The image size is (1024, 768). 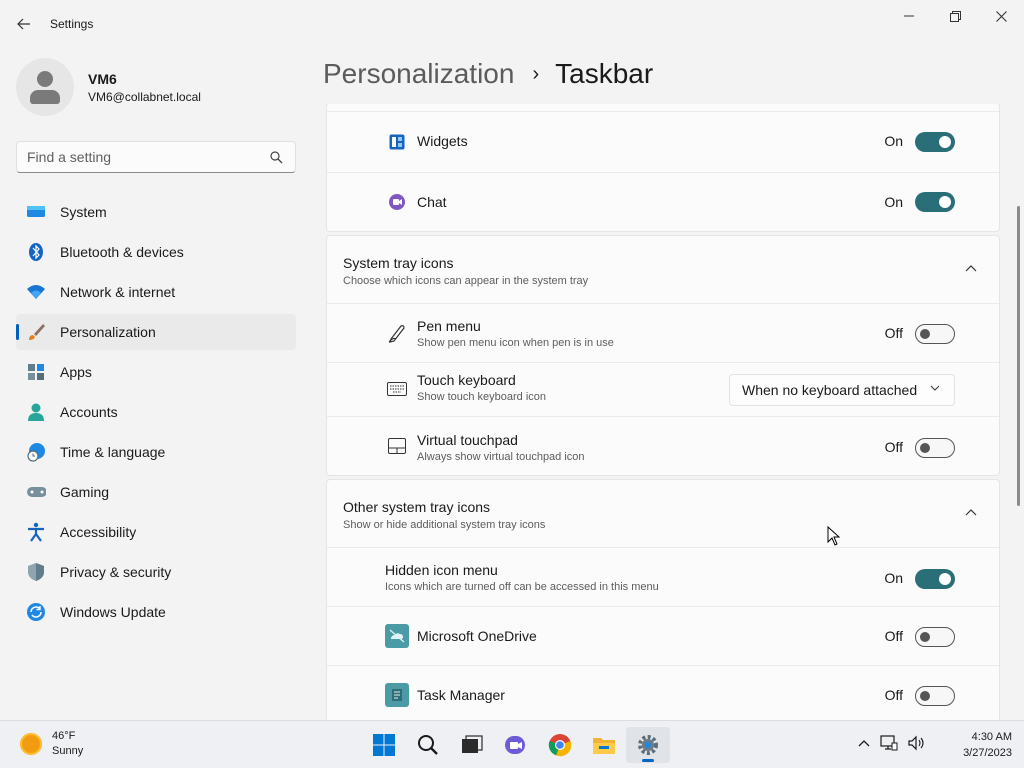 What do you see at coordinates (536, 73) in the screenshot?
I see `chevron-right-icon: ›` at bounding box center [536, 73].